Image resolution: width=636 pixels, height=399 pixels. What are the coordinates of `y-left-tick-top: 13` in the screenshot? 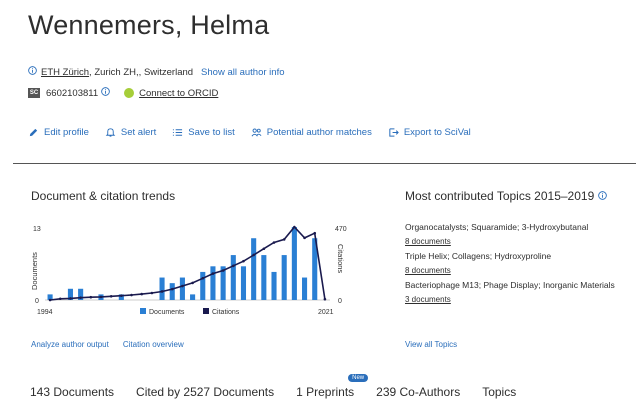 It's located at (37, 229).